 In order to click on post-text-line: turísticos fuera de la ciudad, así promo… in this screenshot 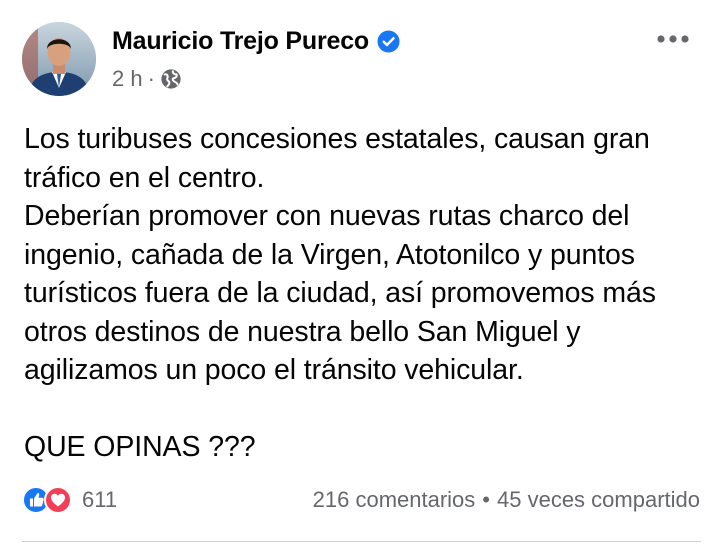, I will do `click(340, 293)`.